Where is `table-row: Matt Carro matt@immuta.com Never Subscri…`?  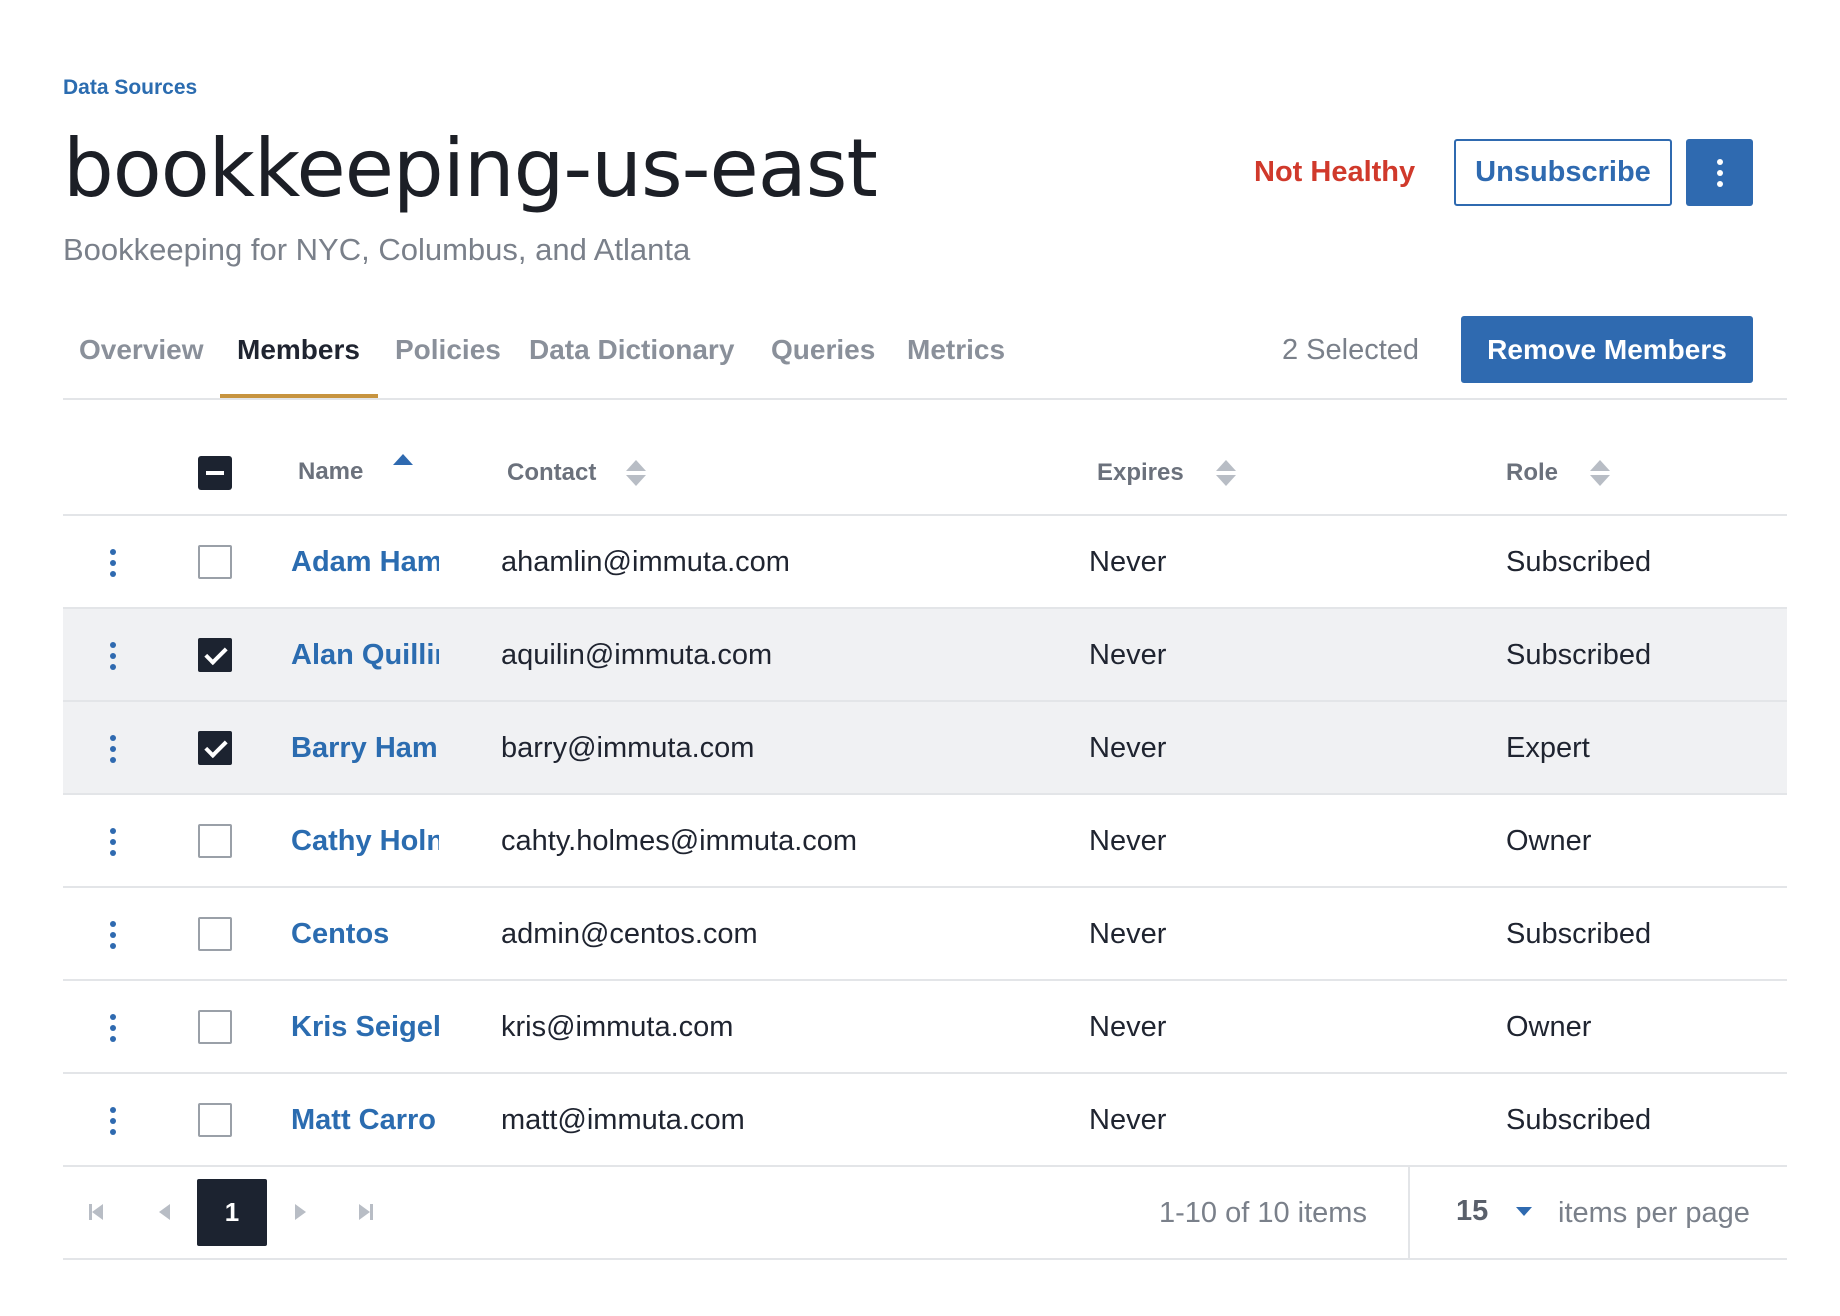
table-row: Matt Carro matt@immuta.com Never Subscri… is located at coordinates (925, 1120).